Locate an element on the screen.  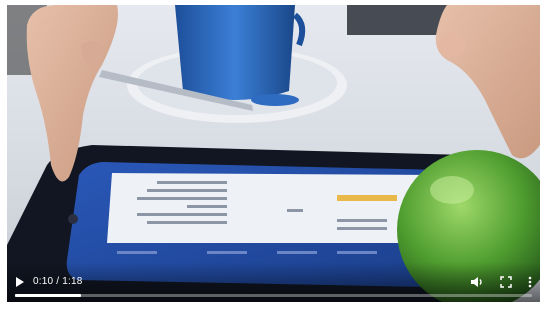
play-icon is located at coordinates (20, 282).